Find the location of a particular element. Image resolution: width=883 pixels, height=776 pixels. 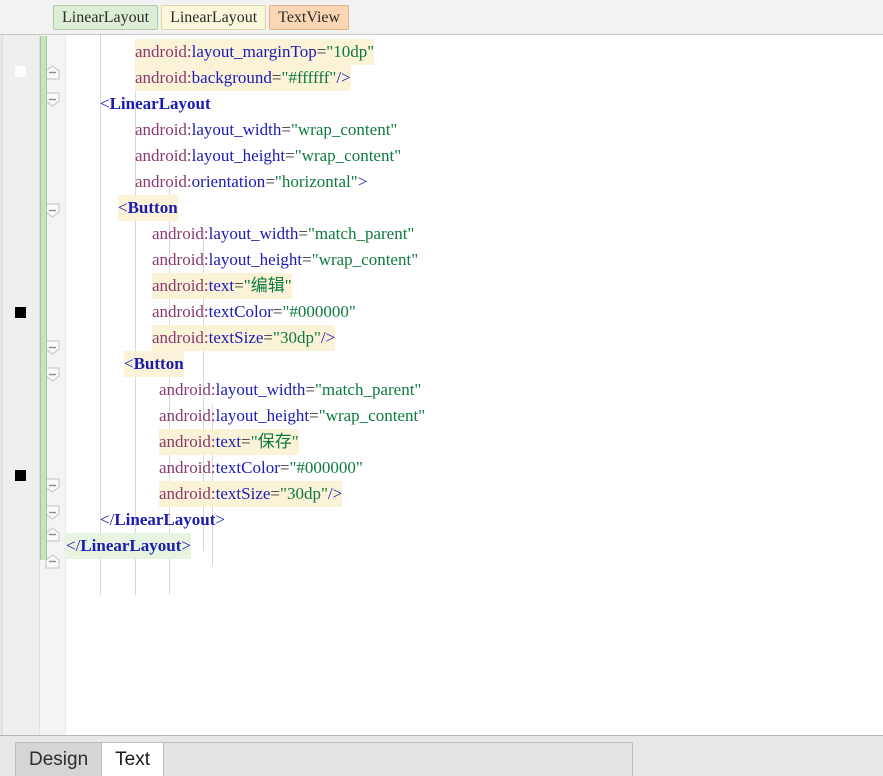

code-token-val: "保存" is located at coordinates (274, 441).